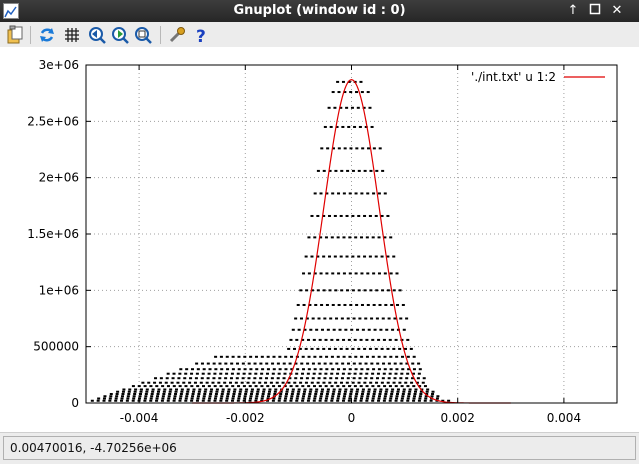 This screenshot has height=464, width=639. I want to click on y-tick-label: 2.5e+06, so click(53, 121).